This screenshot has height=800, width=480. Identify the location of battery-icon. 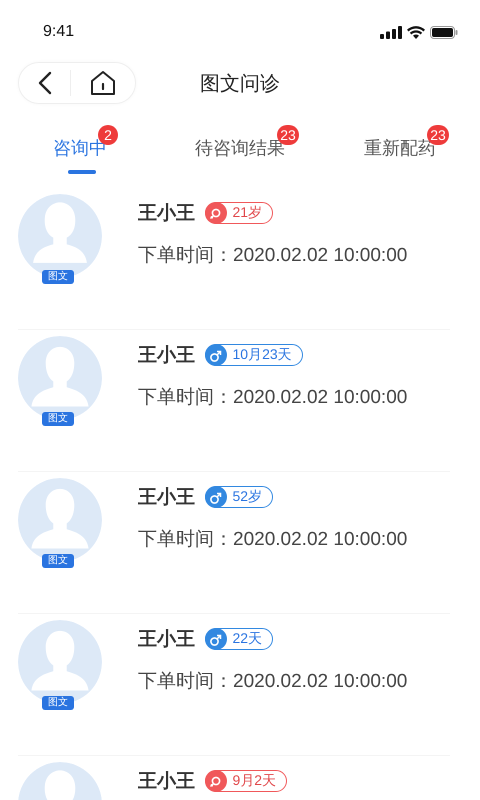
(444, 32).